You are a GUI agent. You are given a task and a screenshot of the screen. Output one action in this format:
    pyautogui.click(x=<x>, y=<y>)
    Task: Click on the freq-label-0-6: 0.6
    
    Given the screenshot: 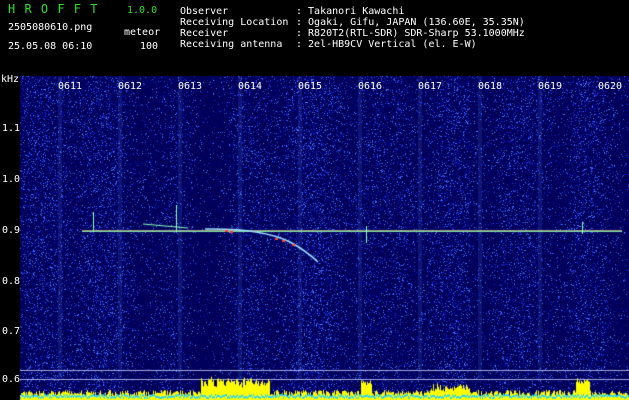 What is the action you would take?
    pyautogui.click(x=11, y=379)
    